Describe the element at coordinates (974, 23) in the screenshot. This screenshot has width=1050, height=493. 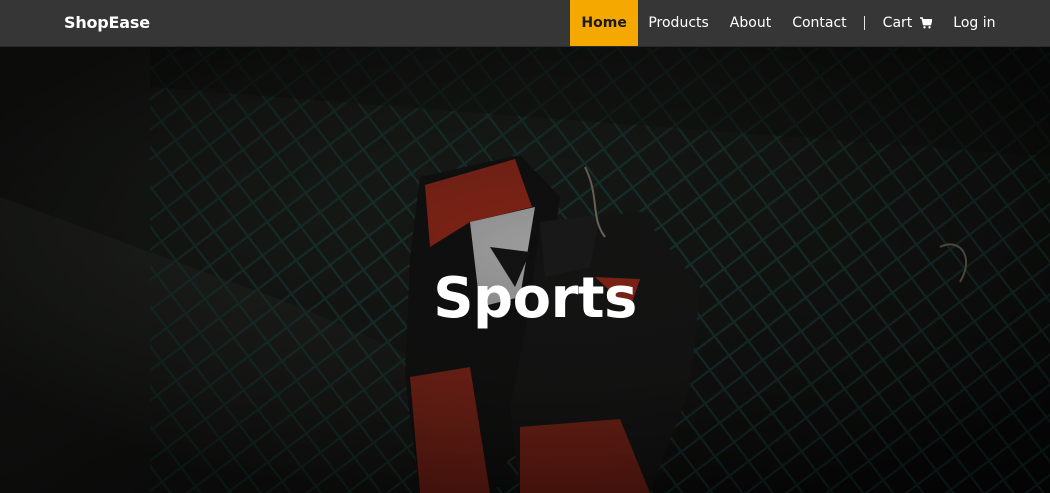
I see `nav-item-login: Log in` at that location.